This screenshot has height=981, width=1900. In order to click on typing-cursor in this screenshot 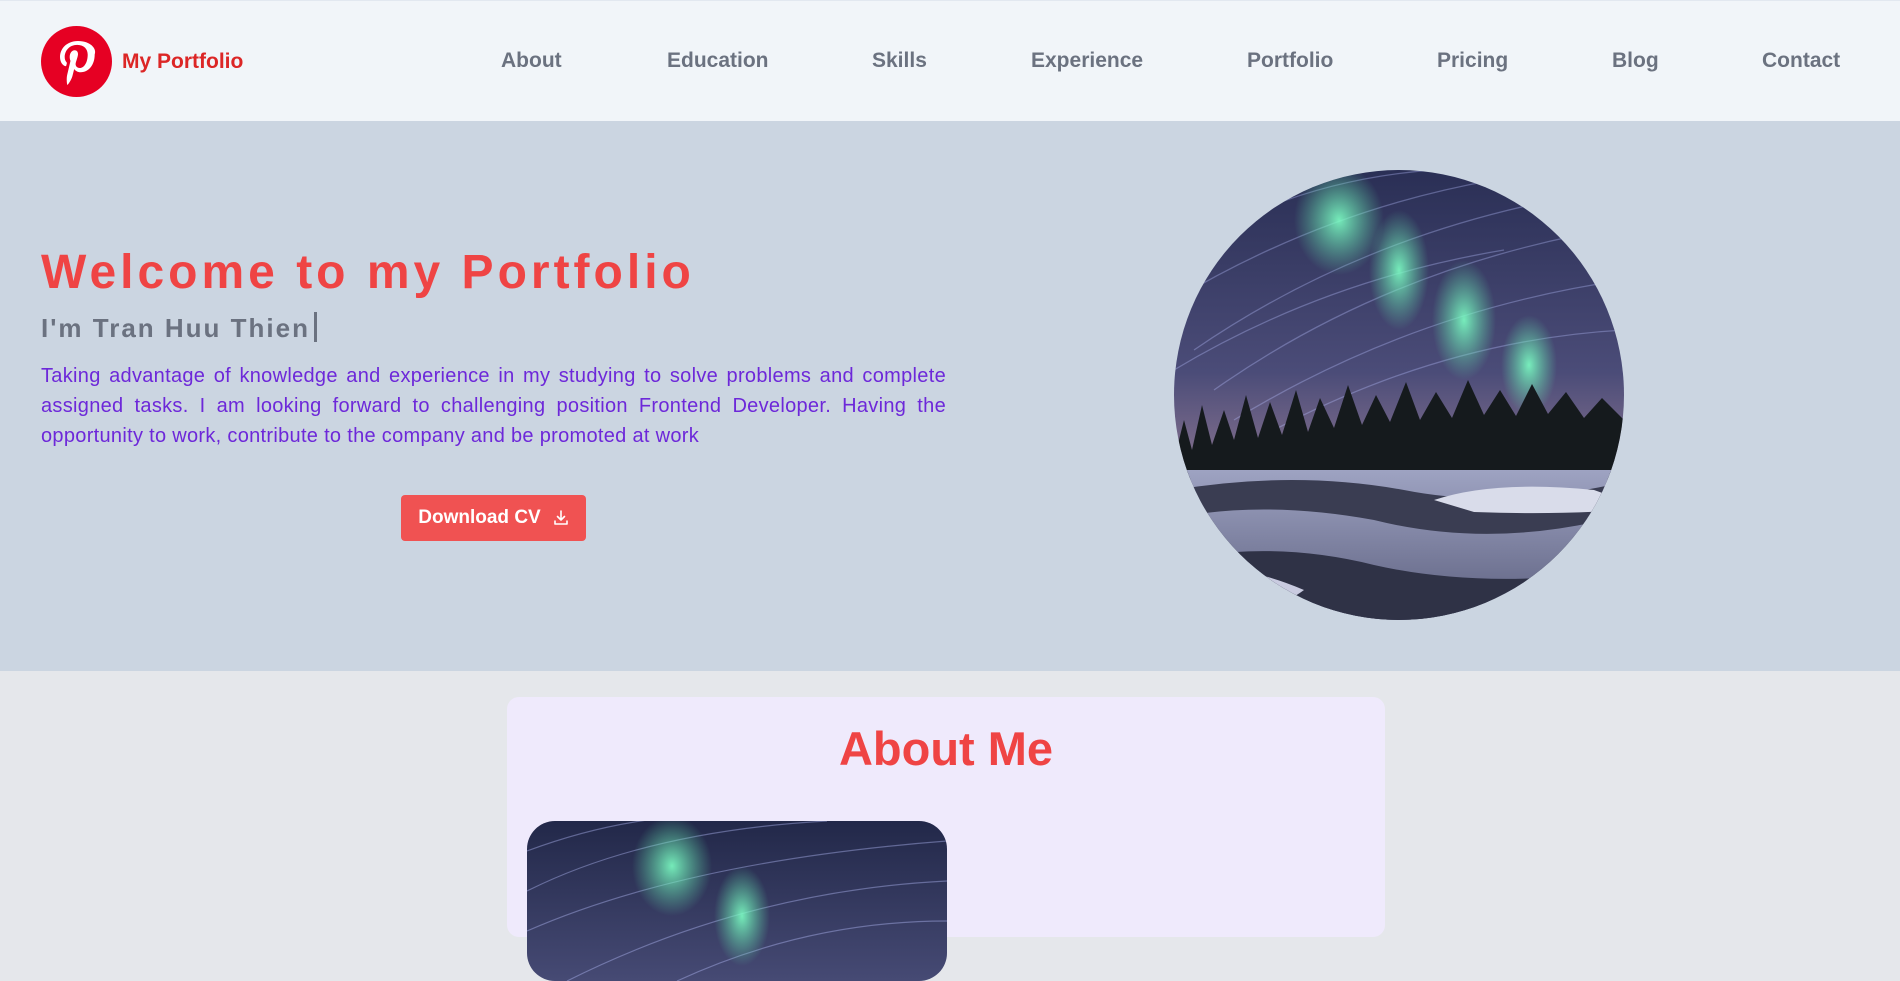, I will do `click(315, 327)`.